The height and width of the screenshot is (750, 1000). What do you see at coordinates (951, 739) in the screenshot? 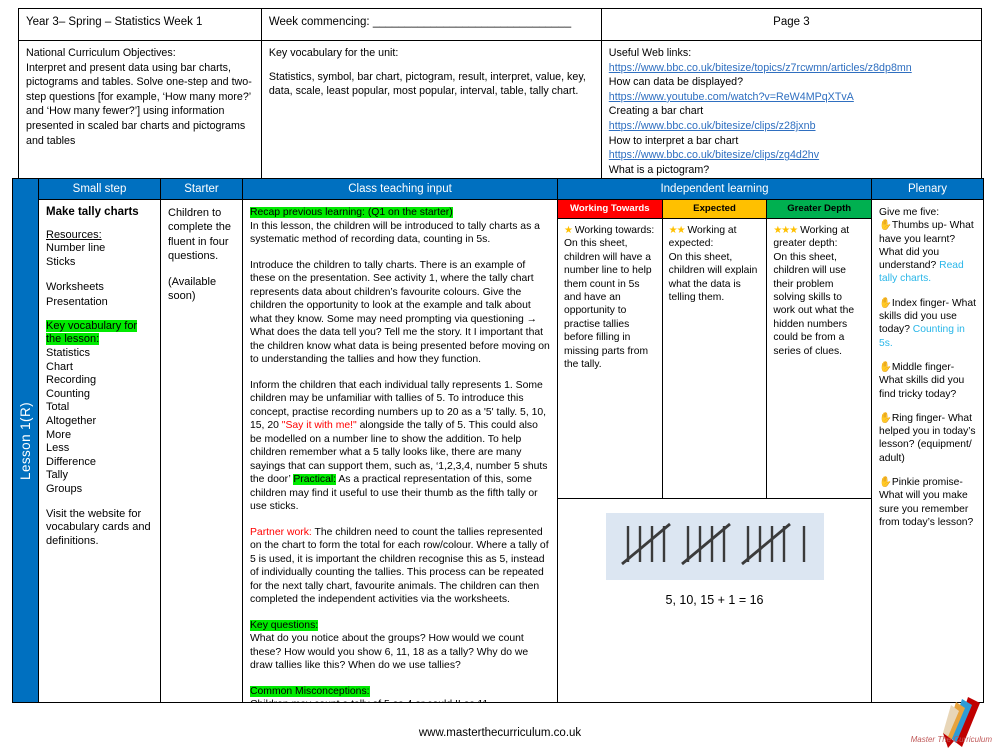
I see `logo-wordmark: Master The Curriculum` at bounding box center [951, 739].